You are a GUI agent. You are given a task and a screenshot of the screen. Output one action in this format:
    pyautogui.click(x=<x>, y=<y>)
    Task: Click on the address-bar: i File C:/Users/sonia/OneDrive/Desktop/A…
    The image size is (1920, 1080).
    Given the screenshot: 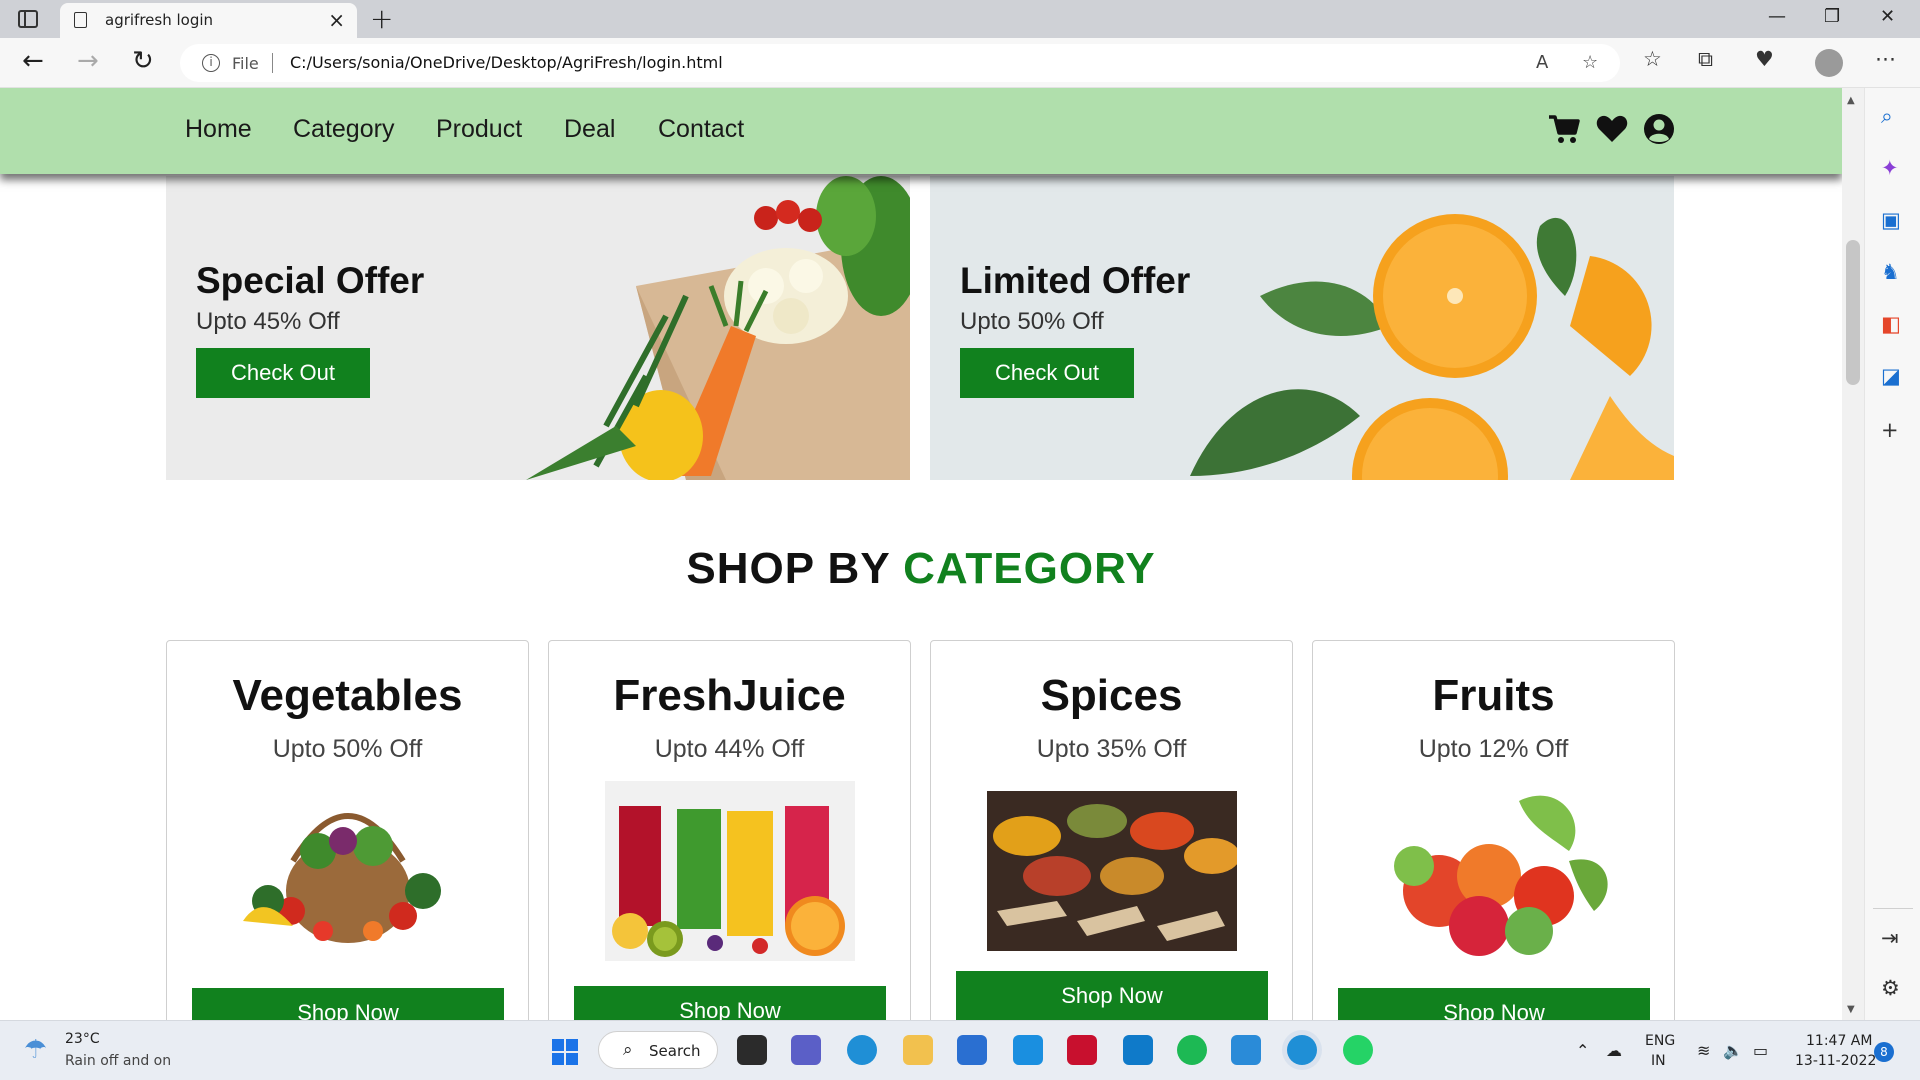 What is the action you would take?
    pyautogui.click(x=900, y=63)
    